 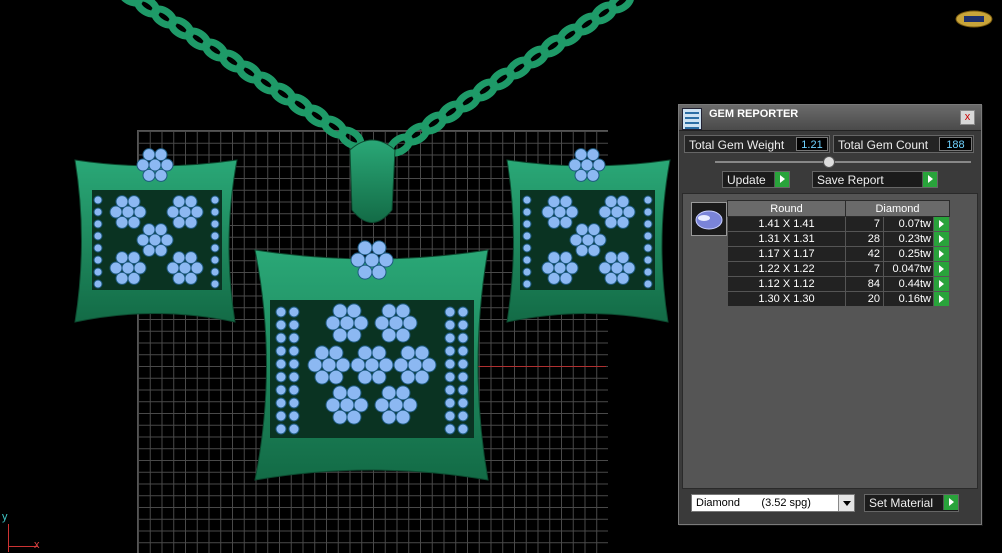 I want to click on save-report-button: Save Report, so click(x=875, y=179).